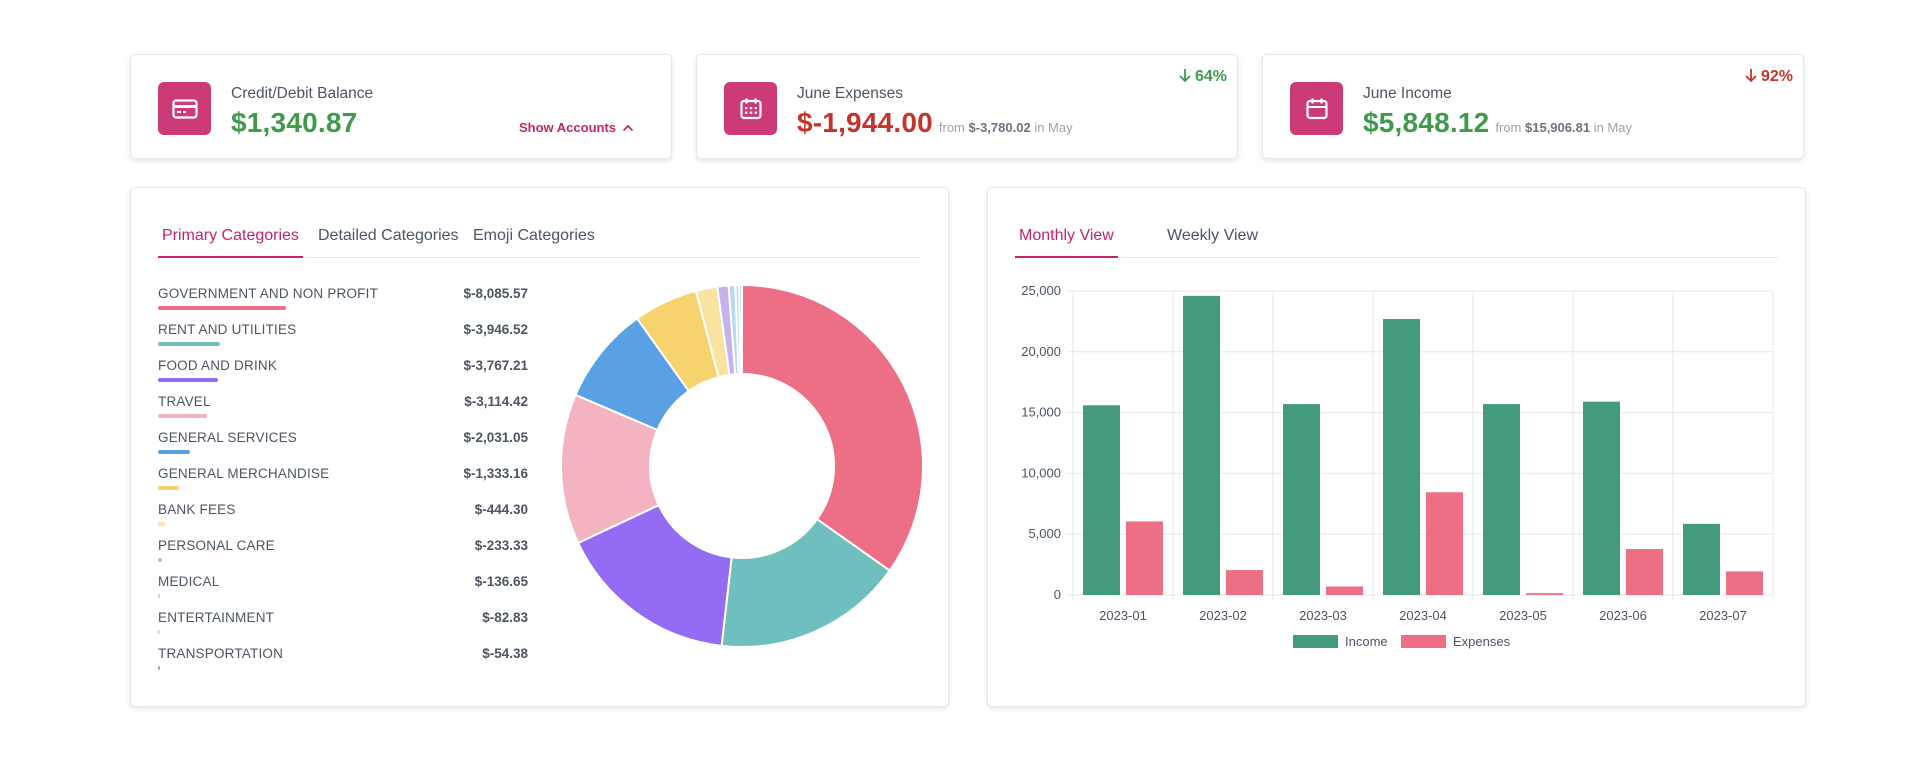 The width and height of the screenshot is (1920, 759). What do you see at coordinates (216, 545) in the screenshot?
I see `category-name: PERSONAL CARE` at bounding box center [216, 545].